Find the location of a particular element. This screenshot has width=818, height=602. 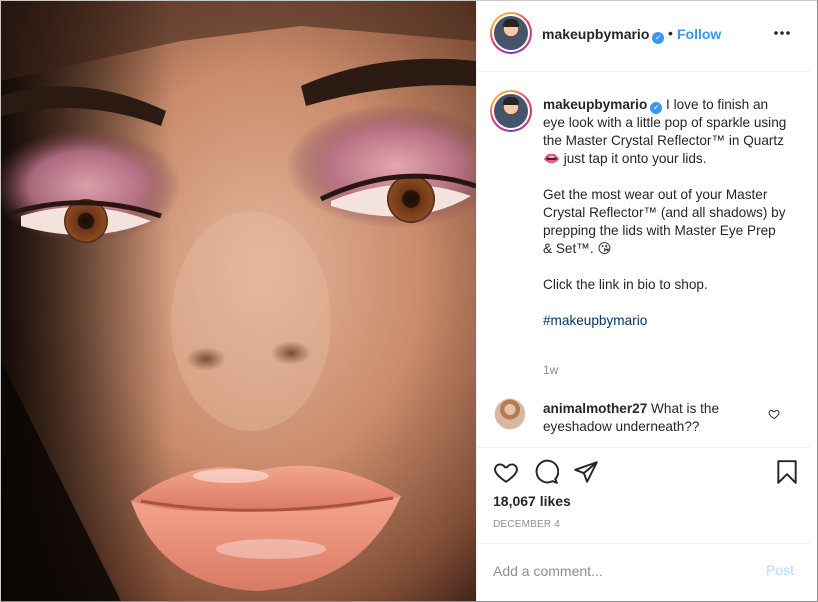

post-date: DECEMBER 4 is located at coordinates (526, 524).